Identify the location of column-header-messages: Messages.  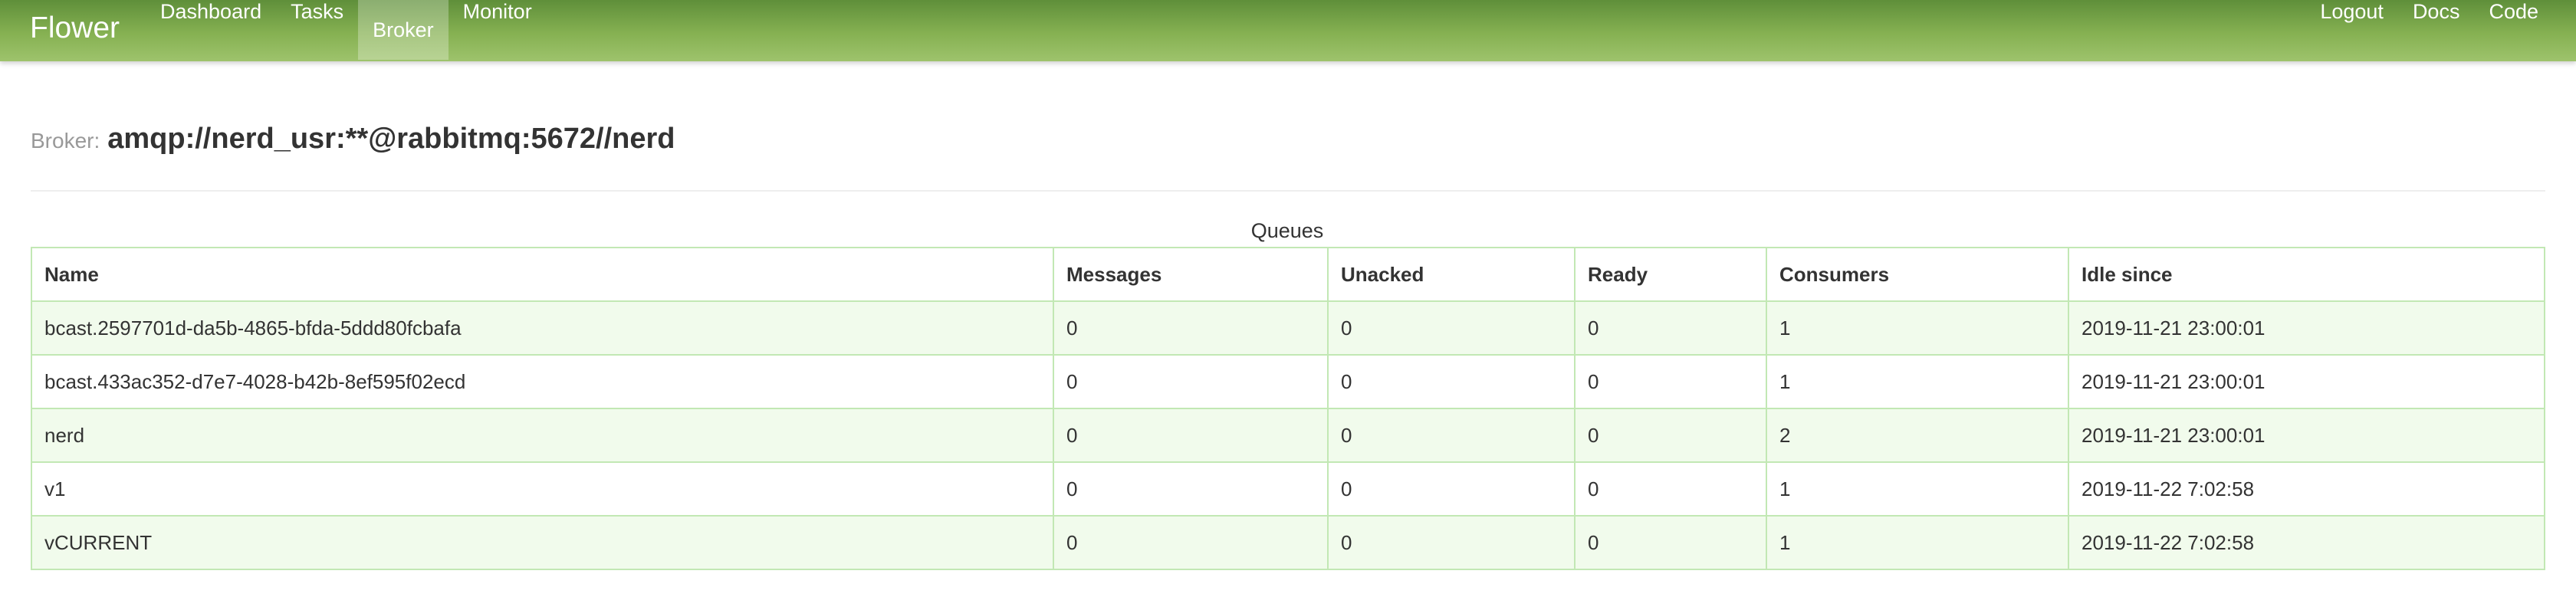
(1191, 274).